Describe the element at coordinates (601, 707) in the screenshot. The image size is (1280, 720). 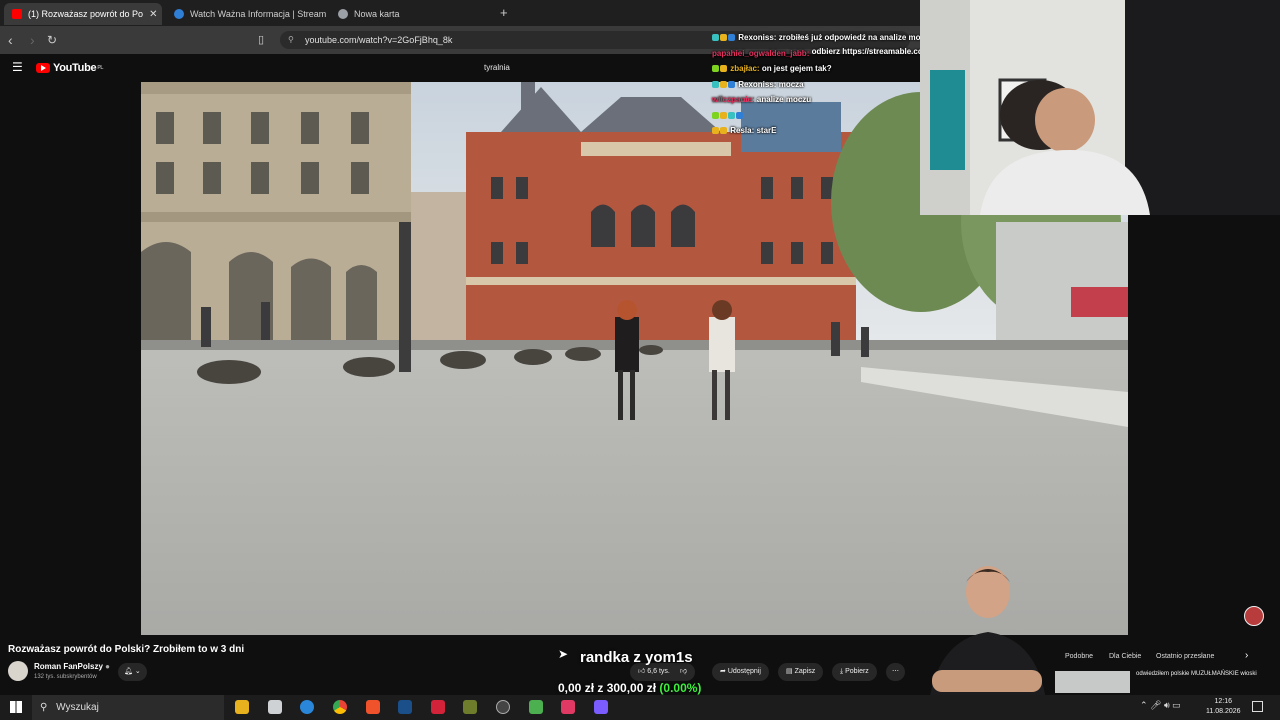
I see `discord-icon` at that location.